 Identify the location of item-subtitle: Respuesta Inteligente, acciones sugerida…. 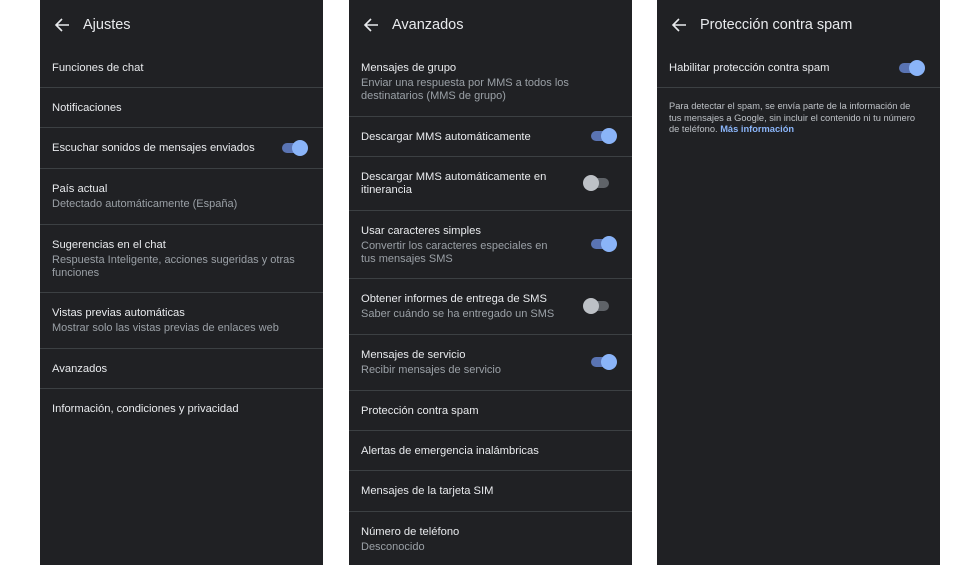
(173, 266).